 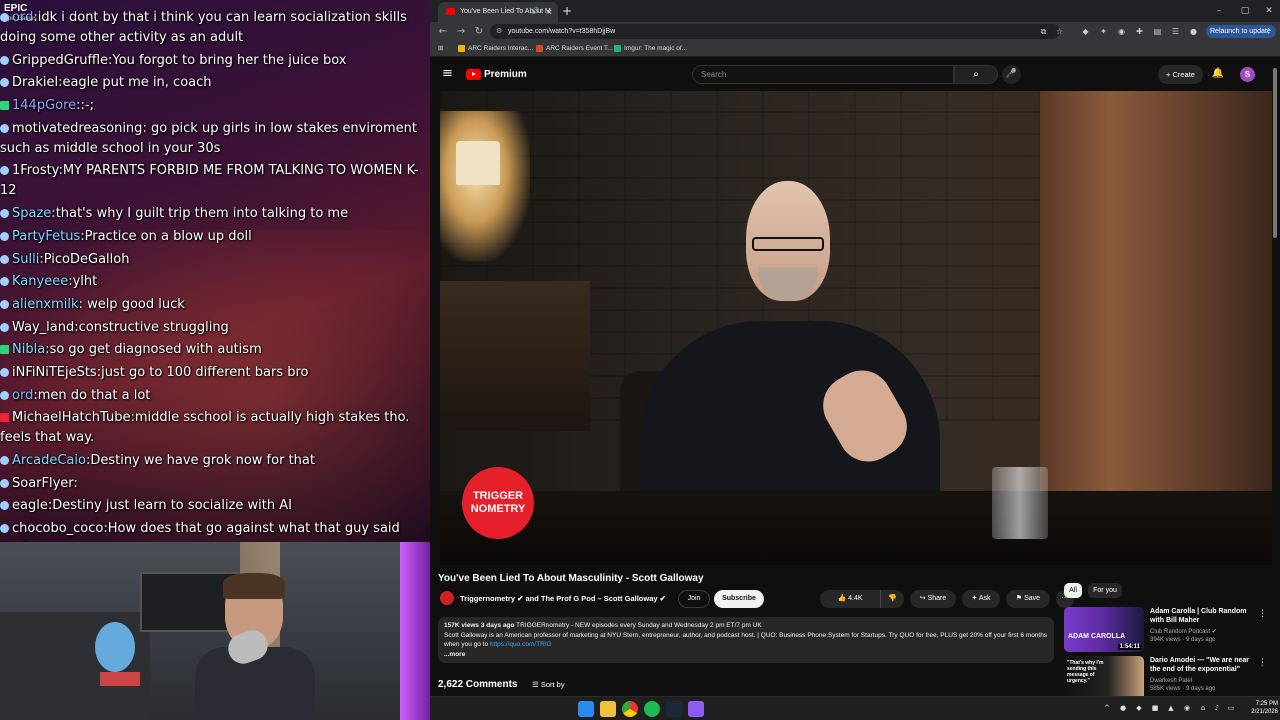 What do you see at coordinates (449, 74) in the screenshot?
I see `menu-hamburger-icon: ≡` at bounding box center [449, 74].